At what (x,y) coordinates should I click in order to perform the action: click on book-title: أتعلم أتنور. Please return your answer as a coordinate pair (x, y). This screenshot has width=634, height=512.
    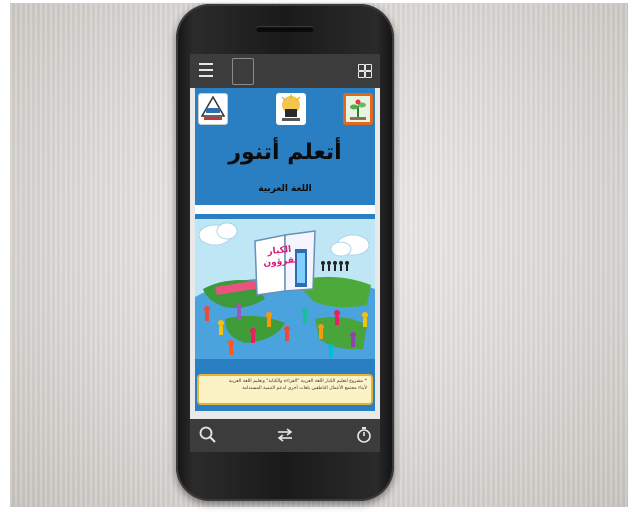
    Looking at the image, I should click on (285, 152).